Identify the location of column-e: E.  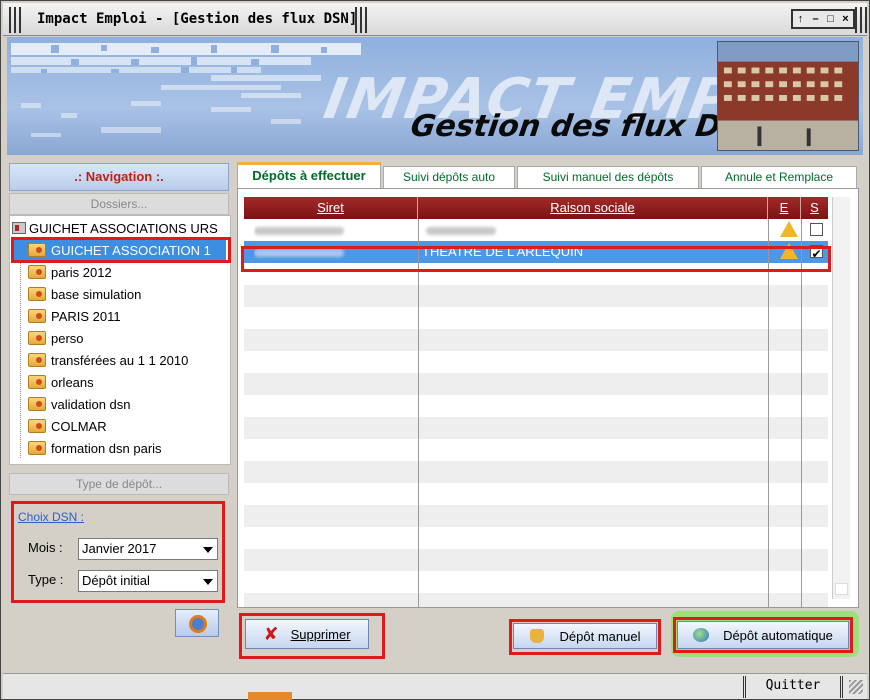
(784, 208).